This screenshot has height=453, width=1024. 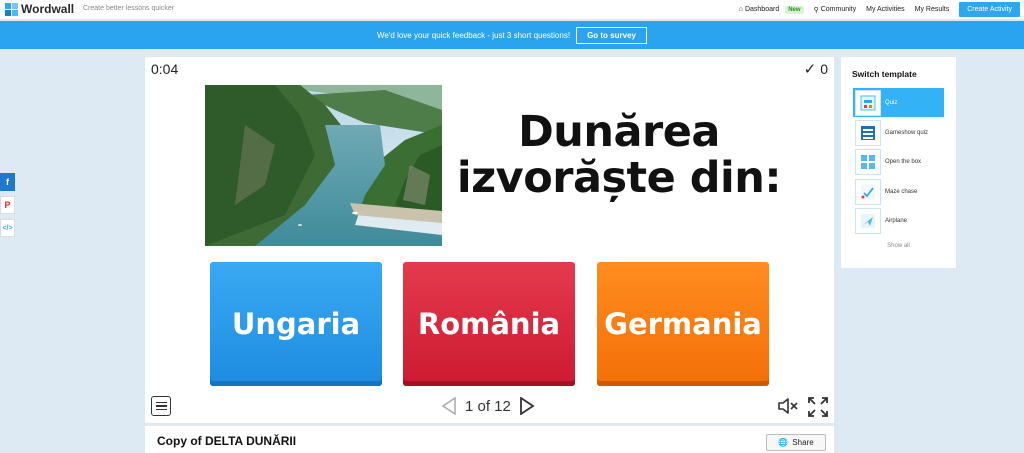 I want to click on template-gameshow-quiz: Gameshow quiz, so click(x=898, y=132).